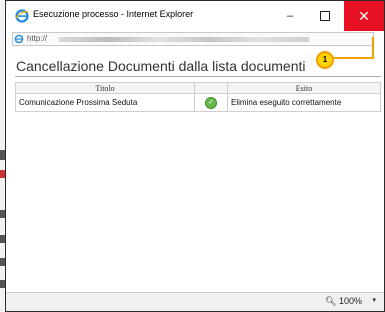 This screenshot has width=385, height=312. What do you see at coordinates (304, 102) in the screenshot?
I see `cell-esito: Elimina eseguito correttamente` at bounding box center [304, 102].